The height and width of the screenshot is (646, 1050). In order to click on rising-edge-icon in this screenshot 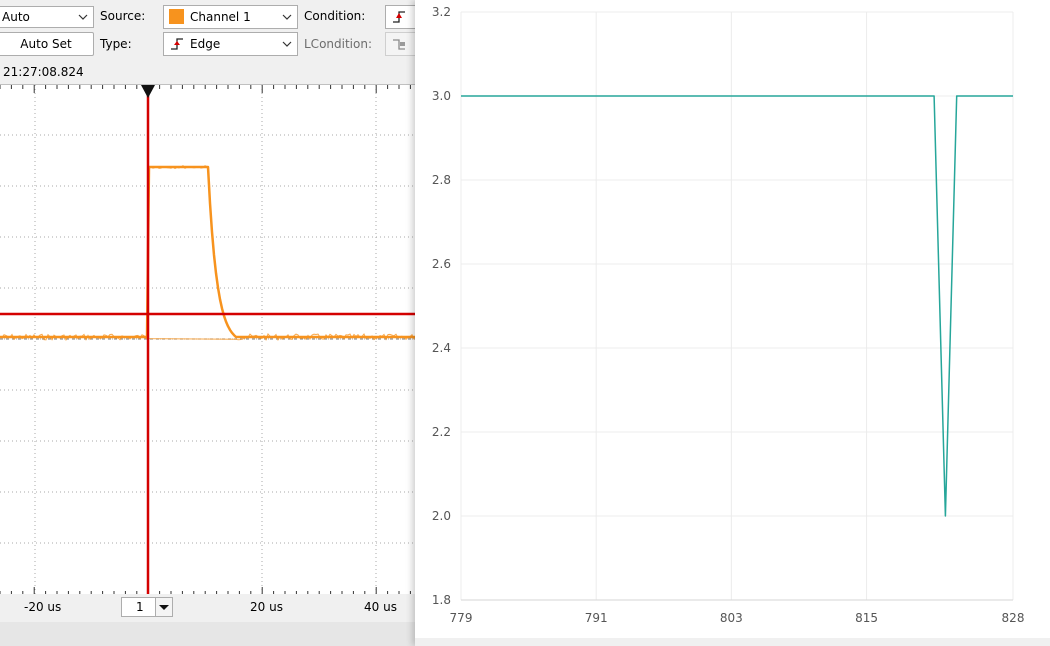, I will do `click(399, 17)`.